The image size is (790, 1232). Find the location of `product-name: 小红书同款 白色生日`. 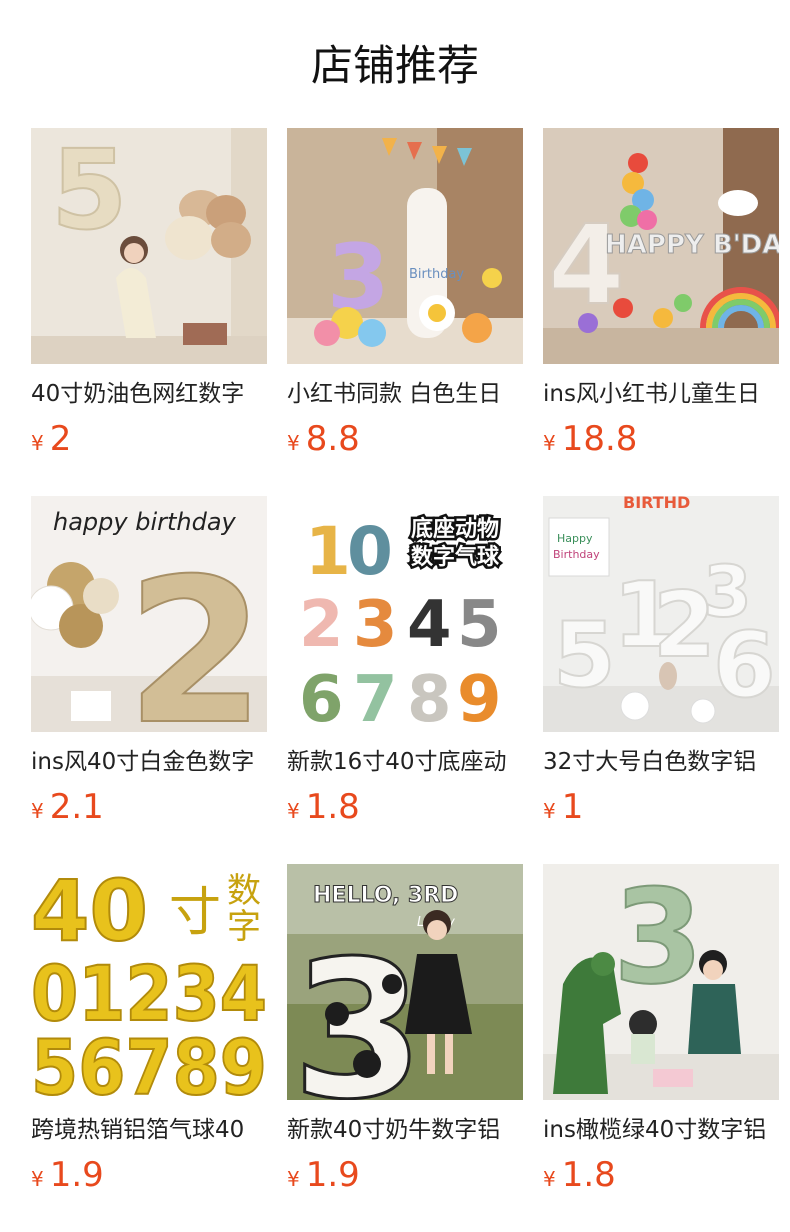

product-name: 小红书同款 白色生日 is located at coordinates (405, 394).